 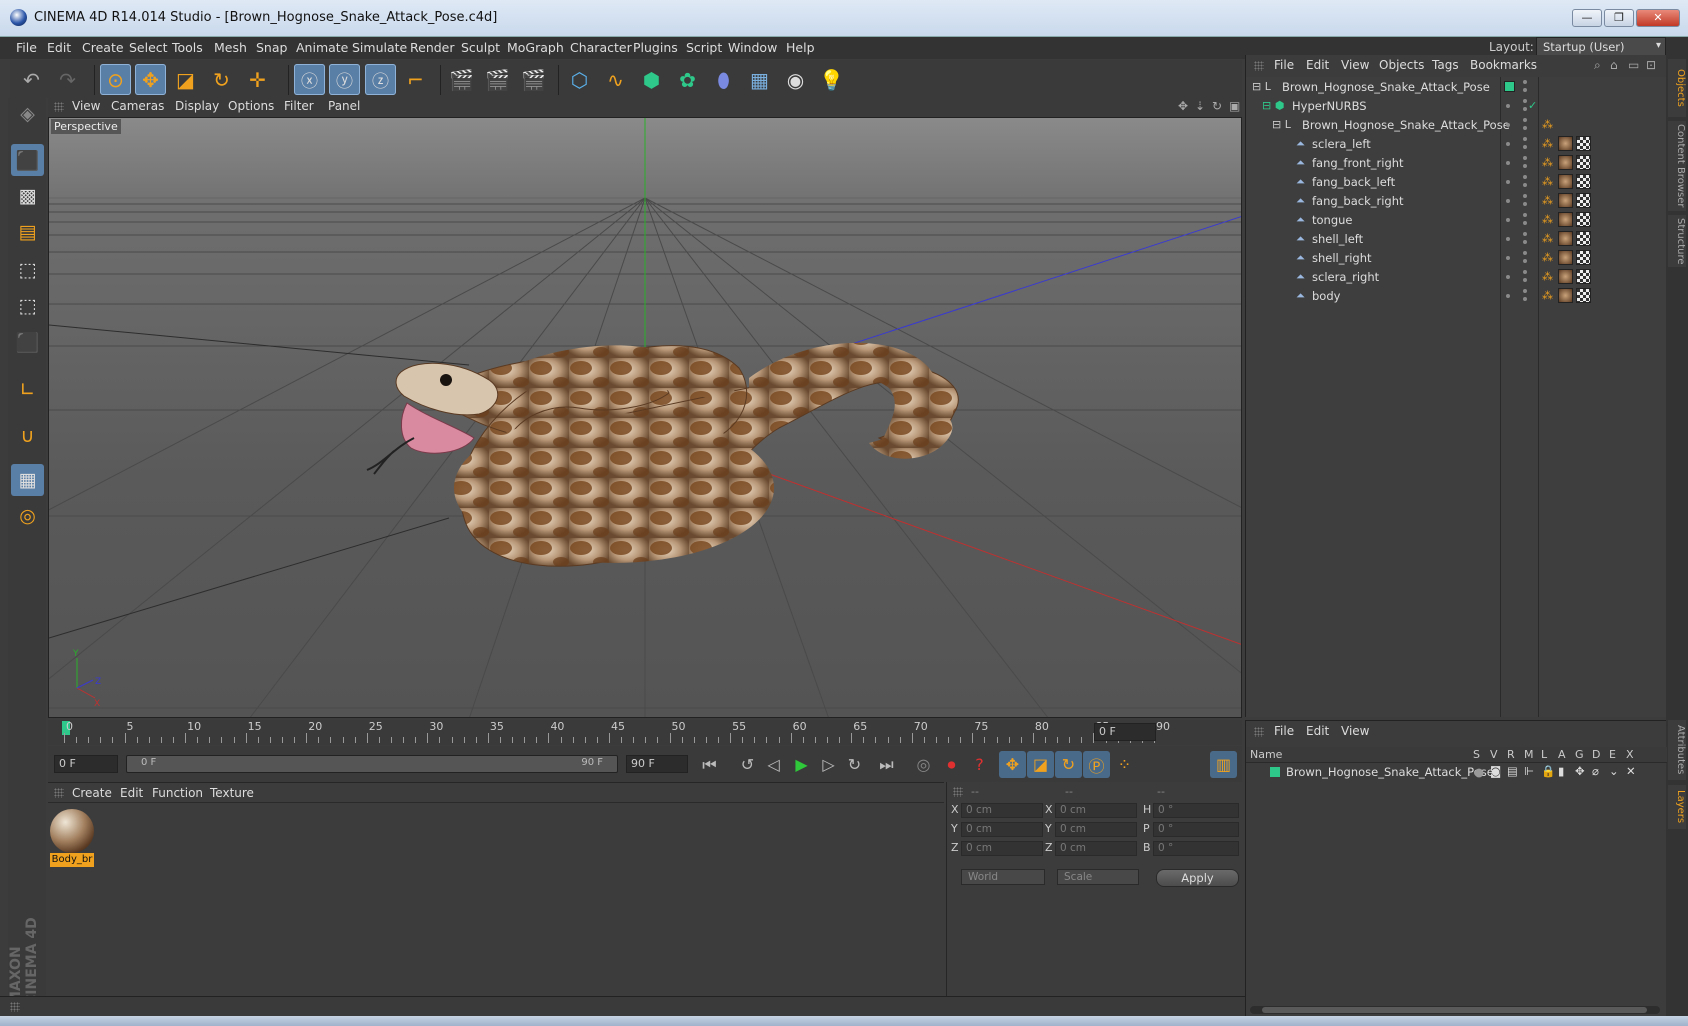 What do you see at coordinates (497, 79) in the screenshot?
I see `render-picture-viewer-icon: 🎬` at bounding box center [497, 79].